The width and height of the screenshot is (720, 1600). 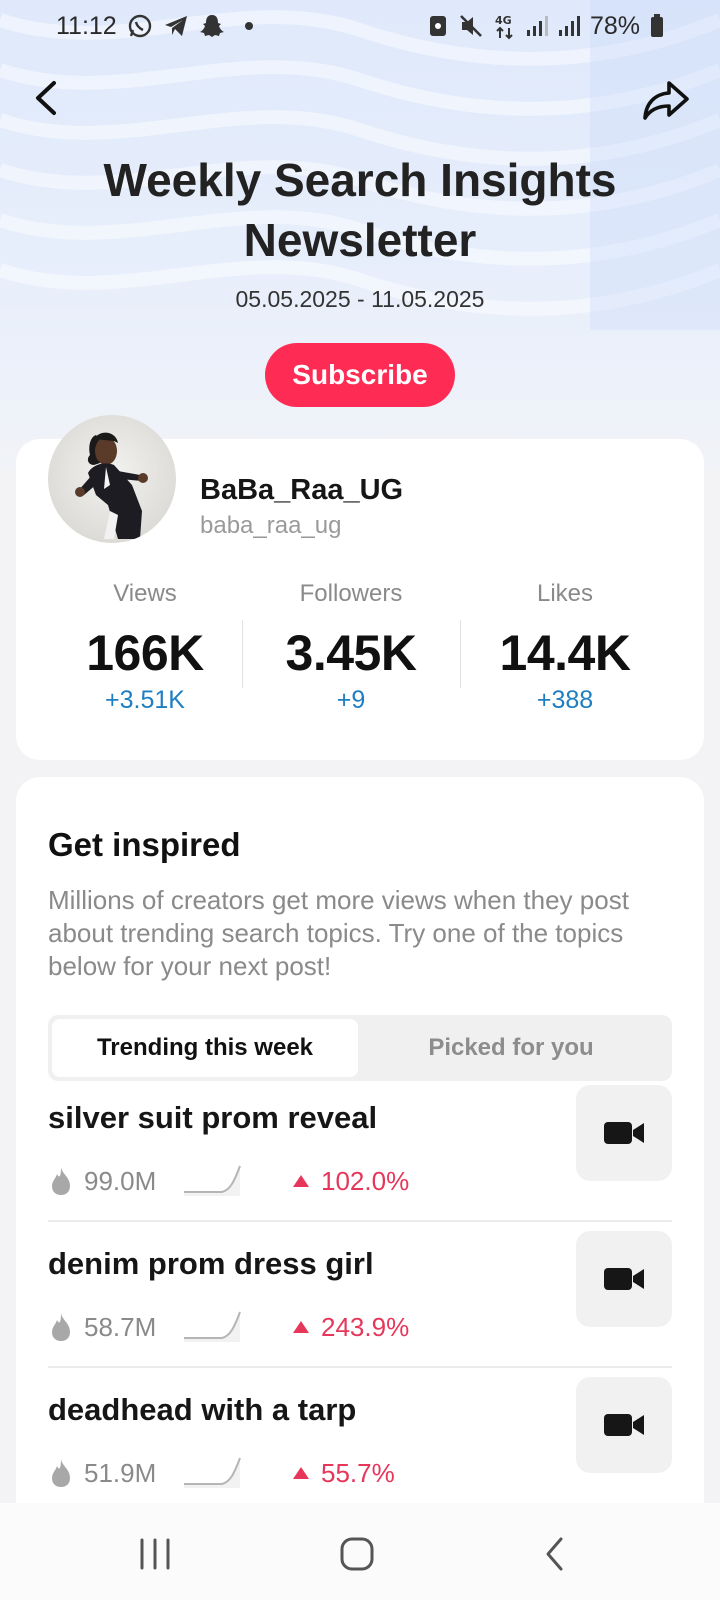 I want to click on date-range: 05.05.2025 - 11.05.2025, so click(x=360, y=299).